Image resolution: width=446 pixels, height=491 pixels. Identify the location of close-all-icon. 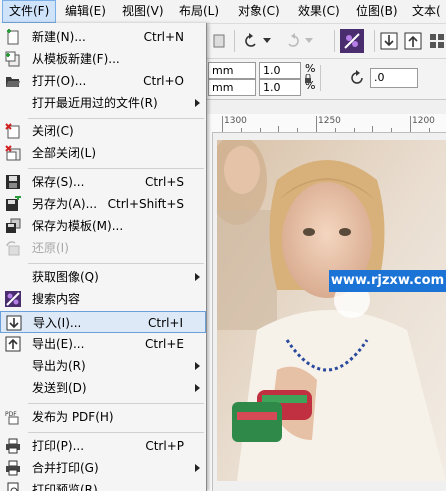
(13, 153).